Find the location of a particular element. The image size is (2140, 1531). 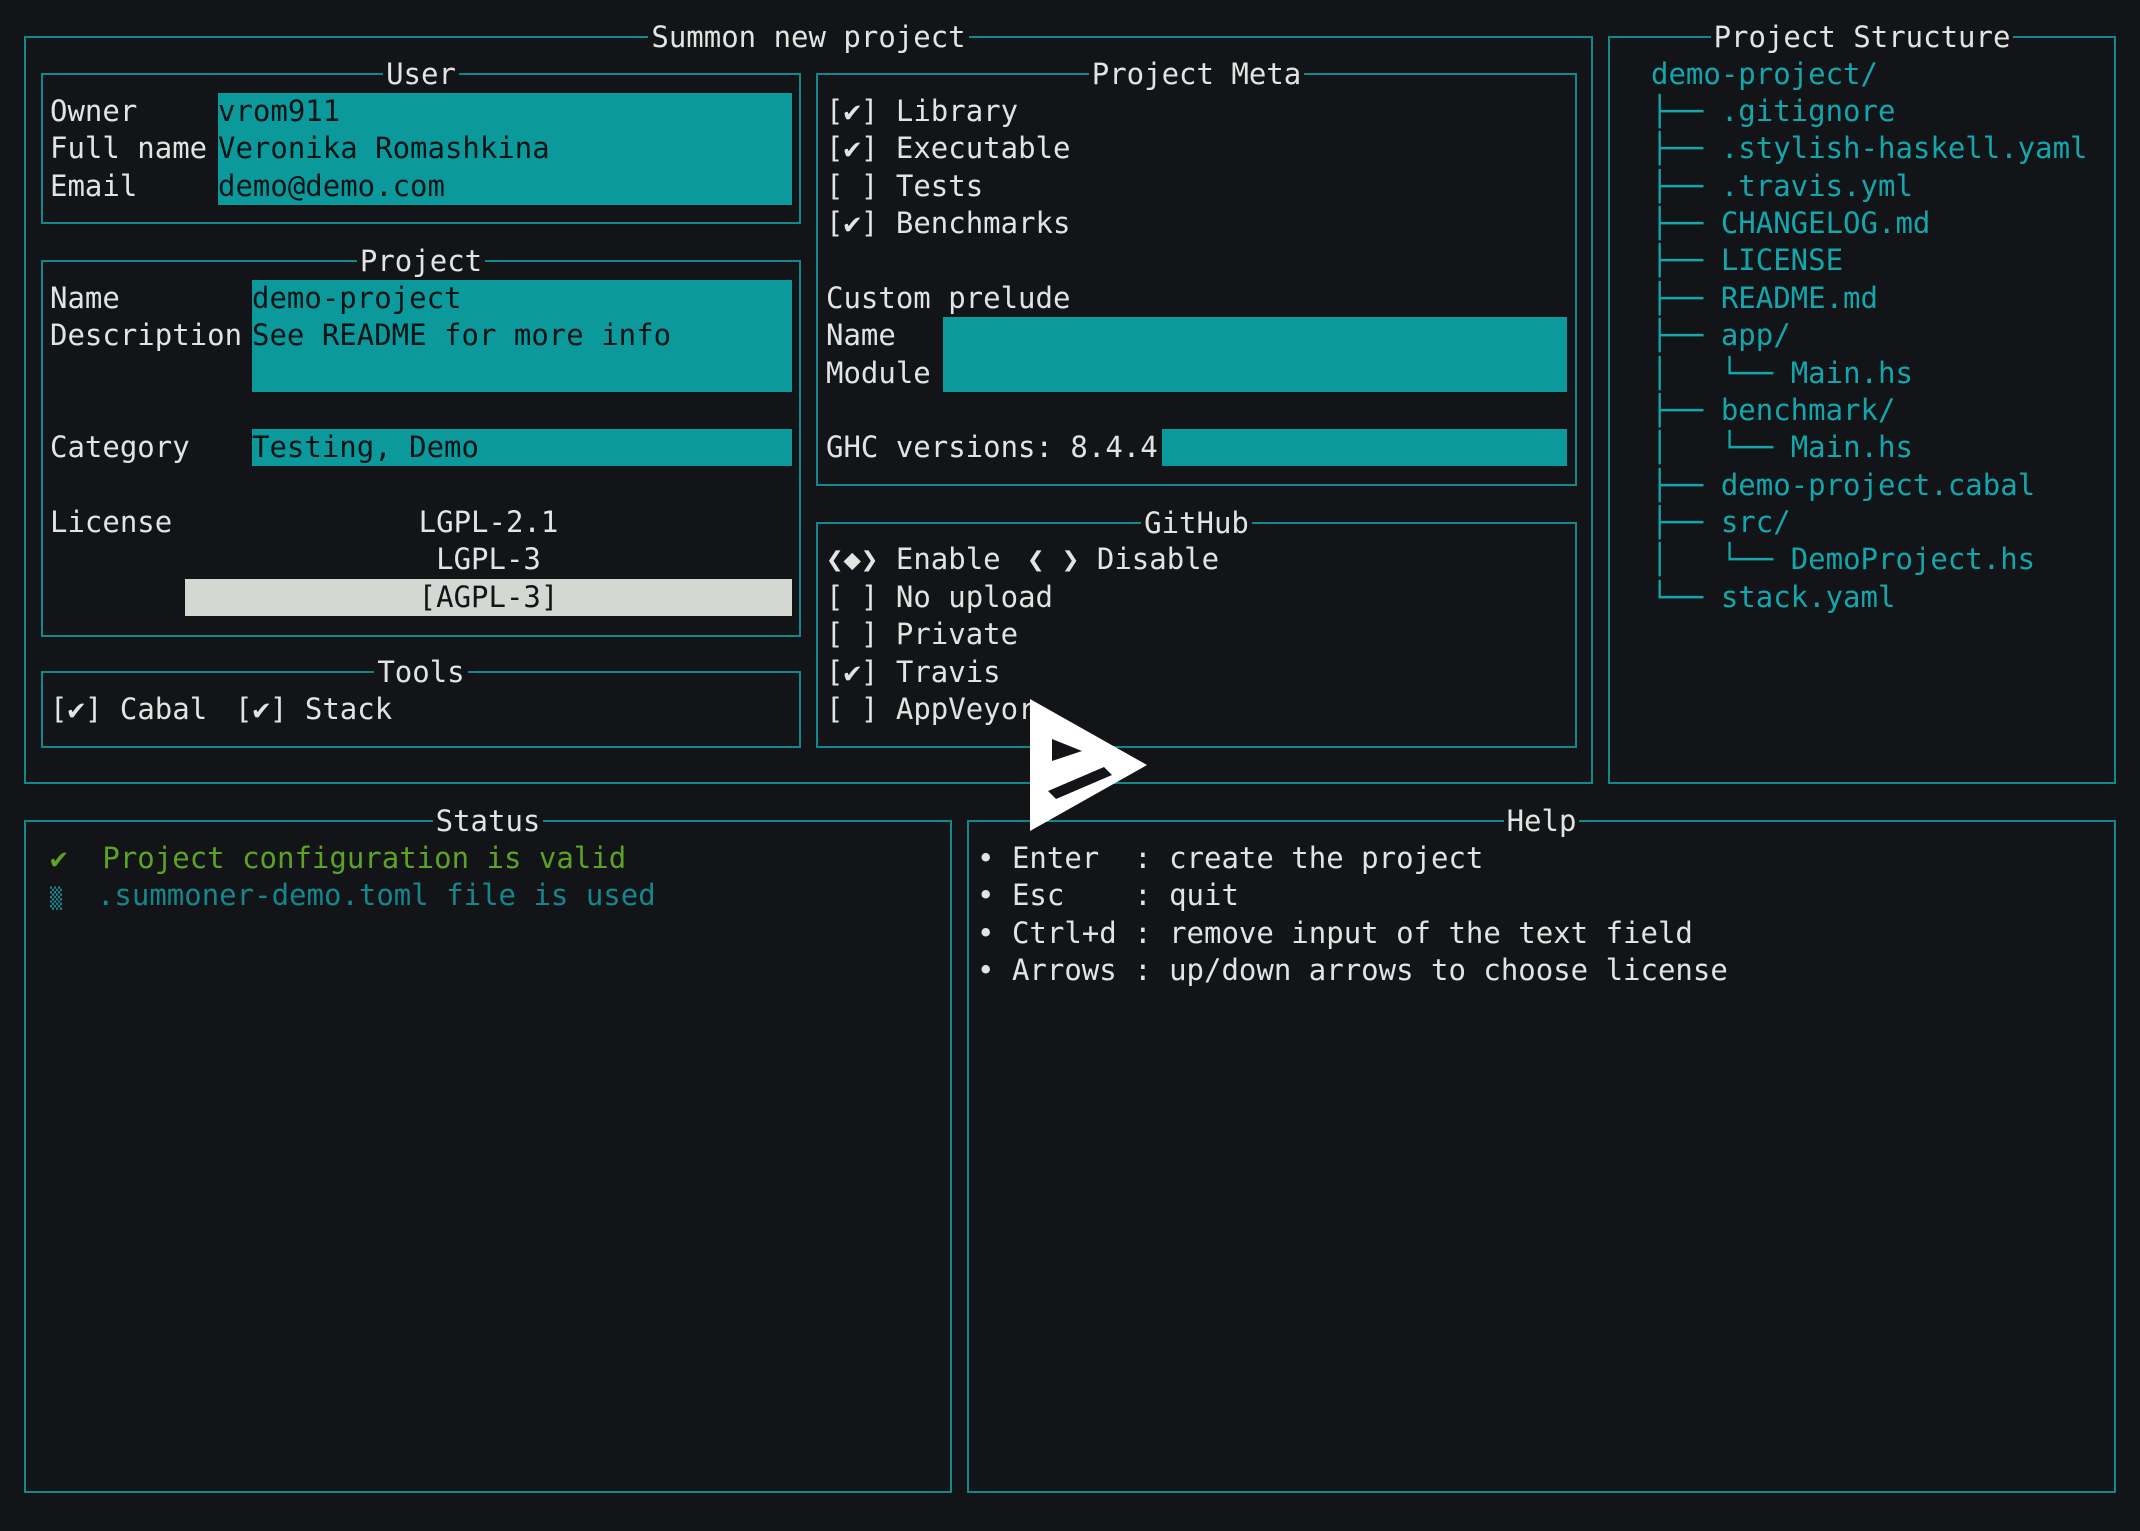

enable-label: Enable is located at coordinates (948, 559).